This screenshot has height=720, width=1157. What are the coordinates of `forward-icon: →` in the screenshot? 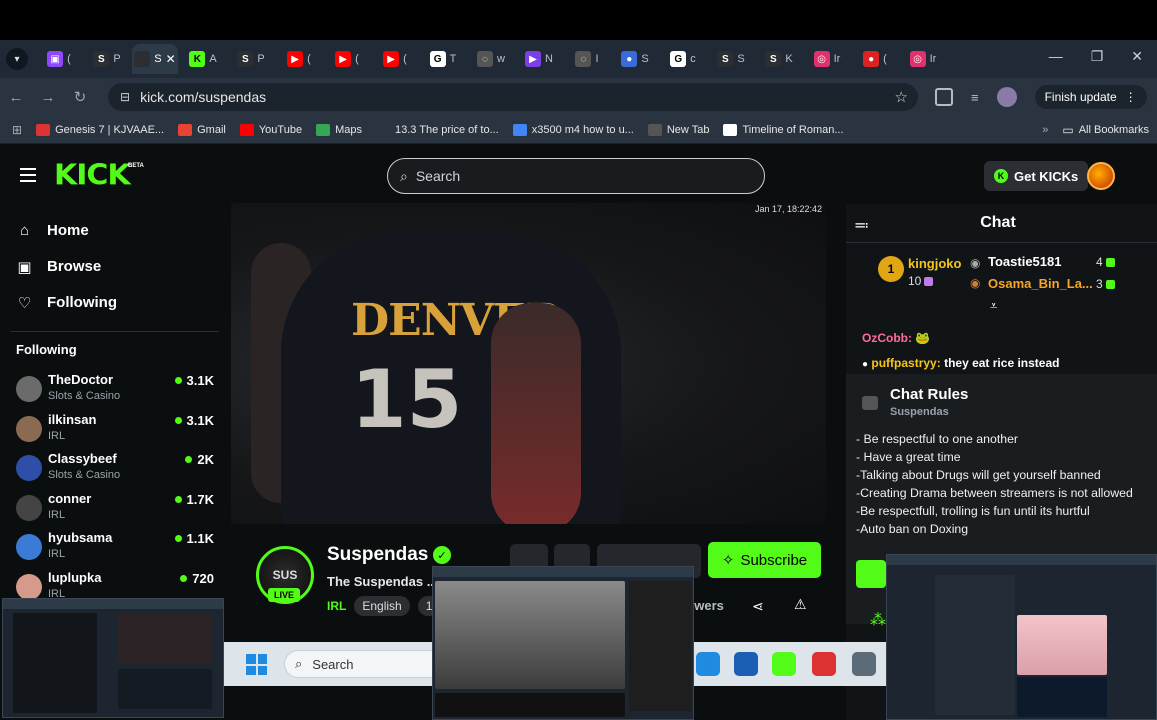 It's located at (48, 97).